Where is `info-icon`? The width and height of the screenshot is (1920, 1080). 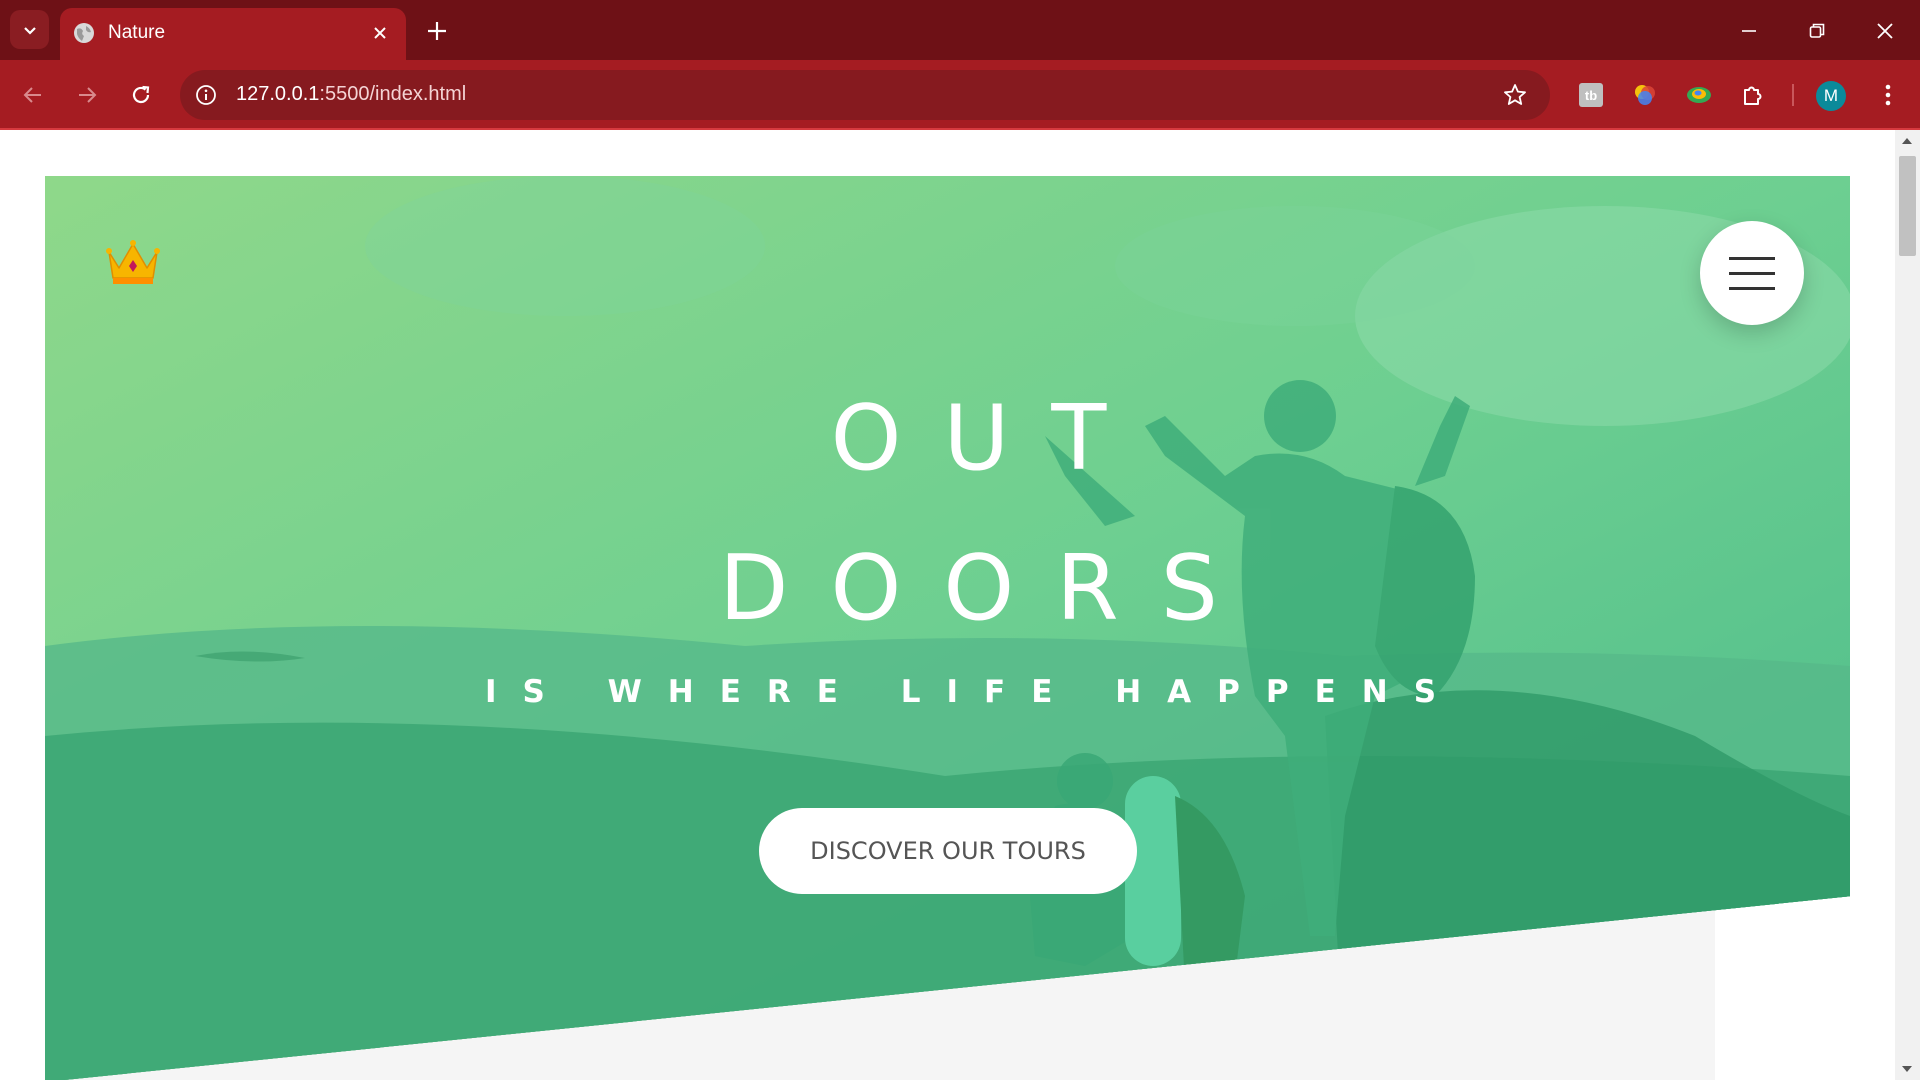 info-icon is located at coordinates (206, 95).